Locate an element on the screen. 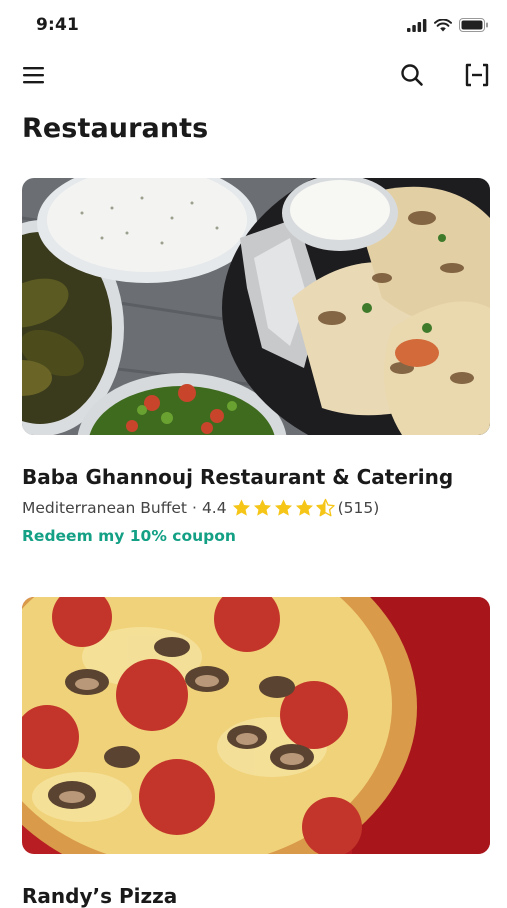 Image resolution: width=507 pixels, height=908 pixels. page-title: Restaurants is located at coordinates (115, 128).